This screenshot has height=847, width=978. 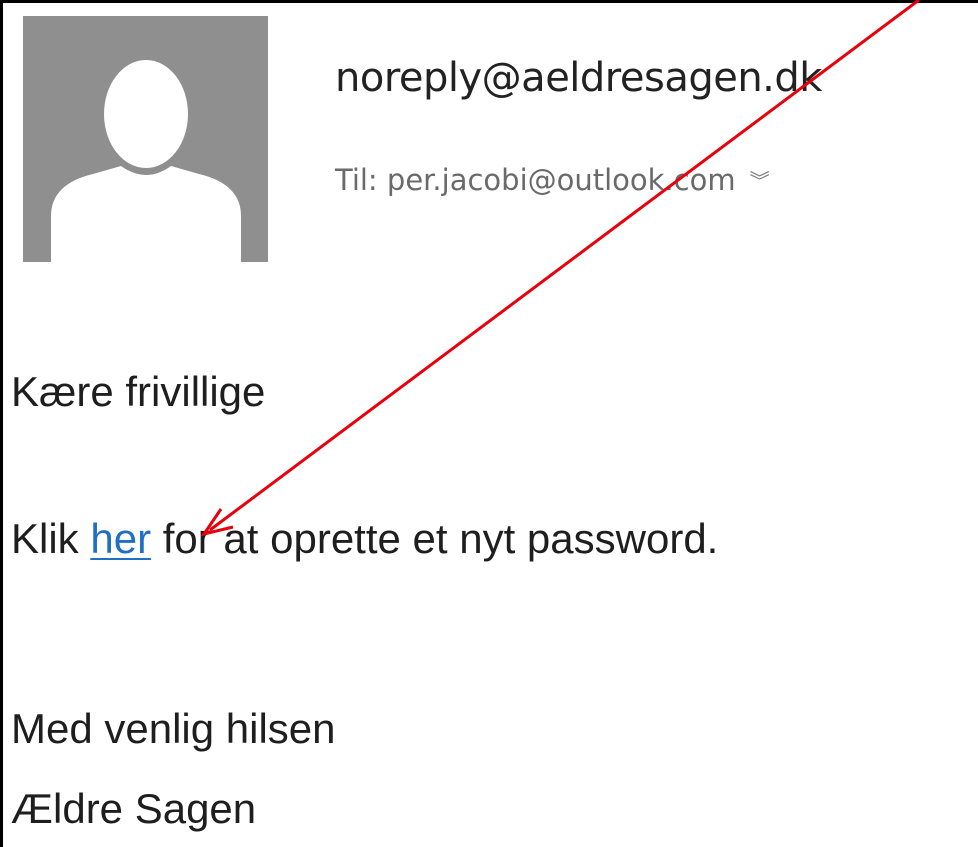 What do you see at coordinates (760, 179) in the screenshot?
I see `double-chevron-down-icon: ︾` at bounding box center [760, 179].